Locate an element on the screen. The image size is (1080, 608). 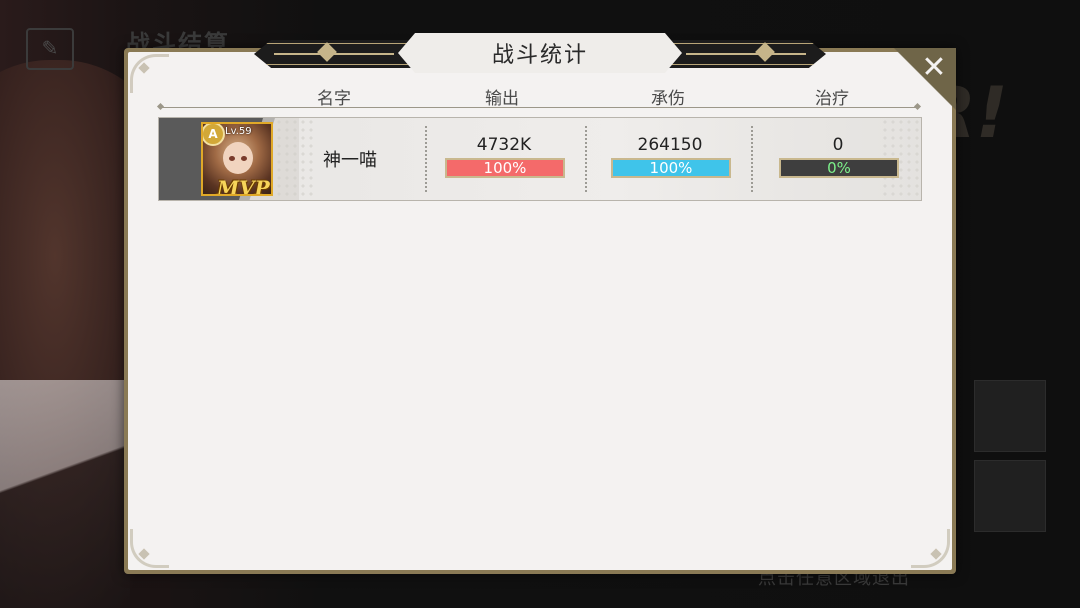
player-level: Lv.59 is located at coordinates (238, 131).